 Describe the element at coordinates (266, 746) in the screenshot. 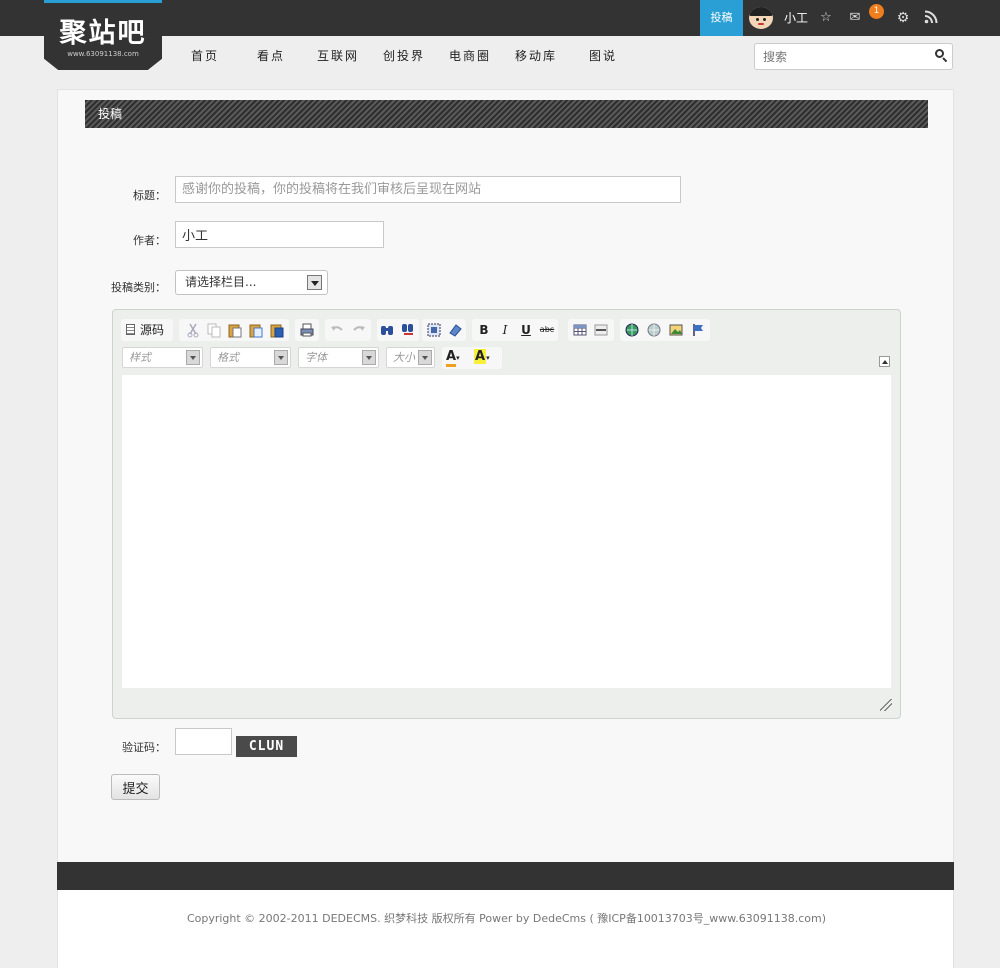

I see `captcha-image: CLUN` at that location.